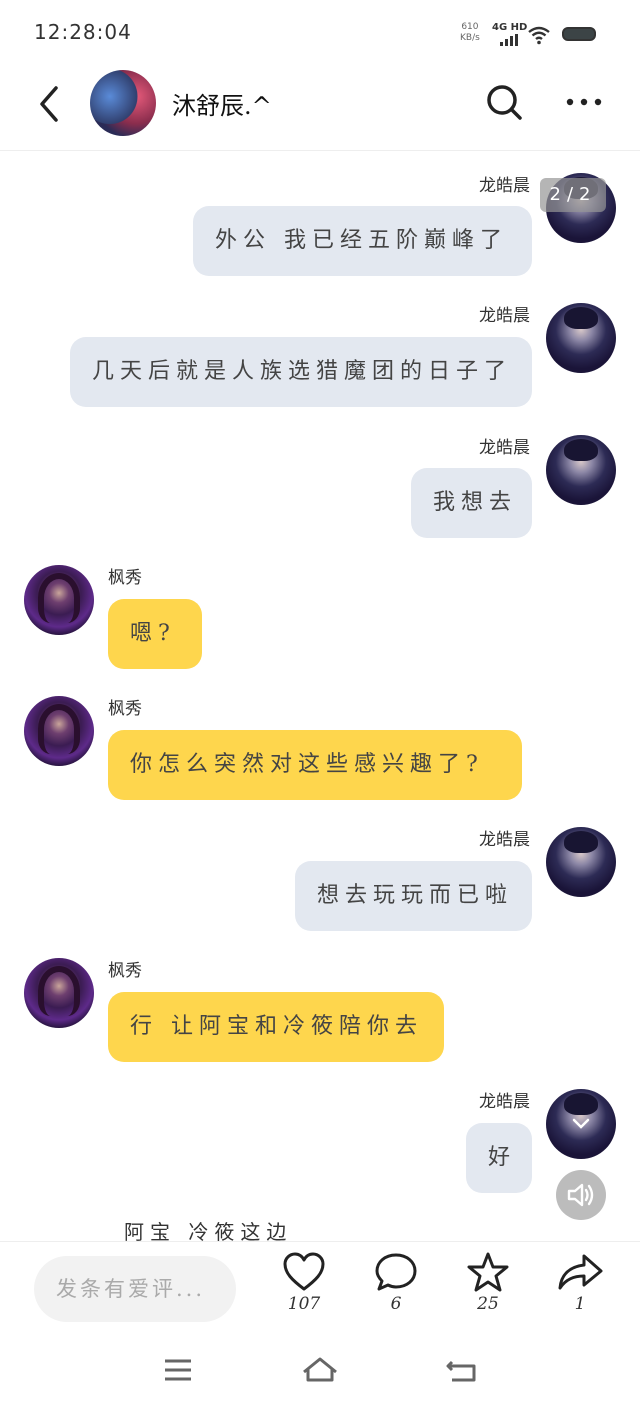 This screenshot has height=1408, width=640. What do you see at coordinates (276, 1027) in the screenshot?
I see `message-bubble: 行 让阿宝和冷筱陪你去` at bounding box center [276, 1027].